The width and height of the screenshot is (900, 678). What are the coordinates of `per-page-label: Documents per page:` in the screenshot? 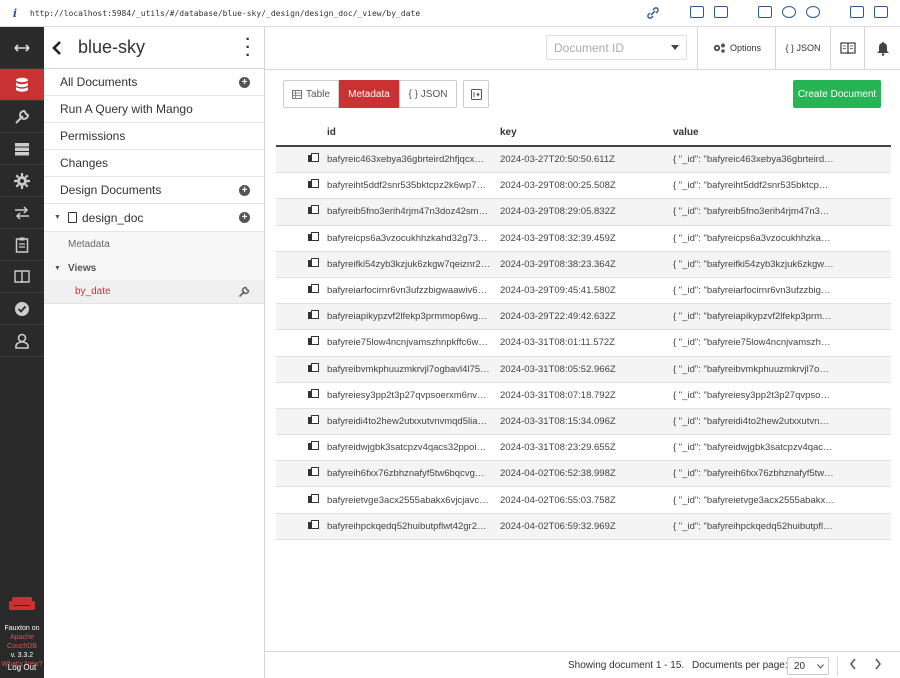 It's located at (740, 665).